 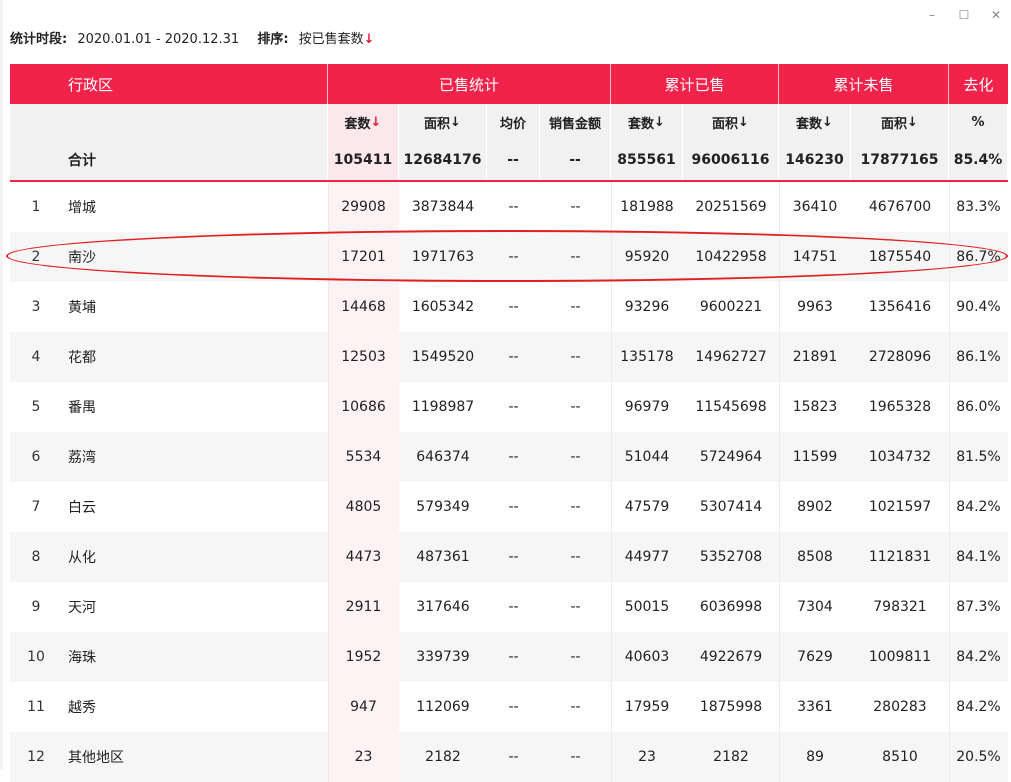 What do you see at coordinates (815, 160) in the screenshot?
I see `total-cum-unsold-units: 146230` at bounding box center [815, 160].